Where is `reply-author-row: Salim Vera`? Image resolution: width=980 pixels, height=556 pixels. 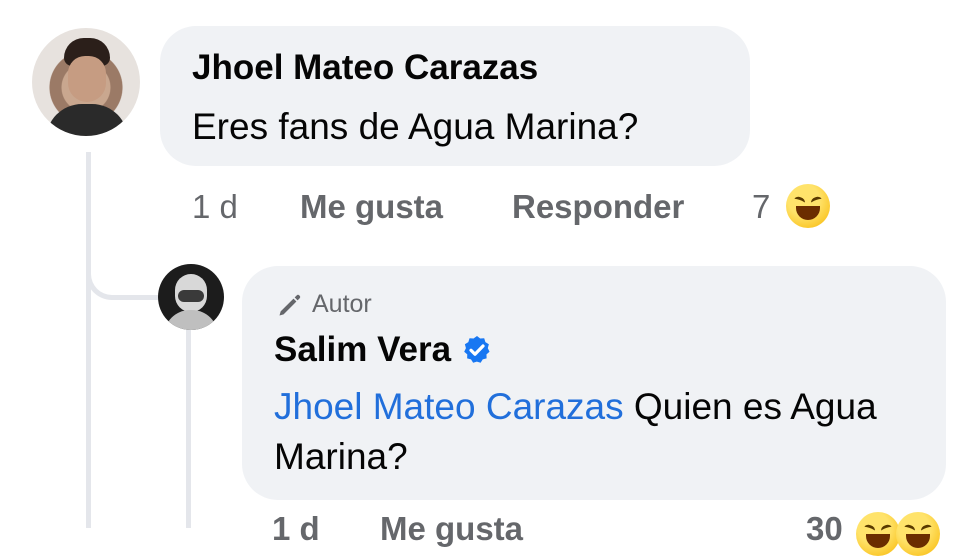
reply-author-row: Salim Vera is located at coordinates (383, 350).